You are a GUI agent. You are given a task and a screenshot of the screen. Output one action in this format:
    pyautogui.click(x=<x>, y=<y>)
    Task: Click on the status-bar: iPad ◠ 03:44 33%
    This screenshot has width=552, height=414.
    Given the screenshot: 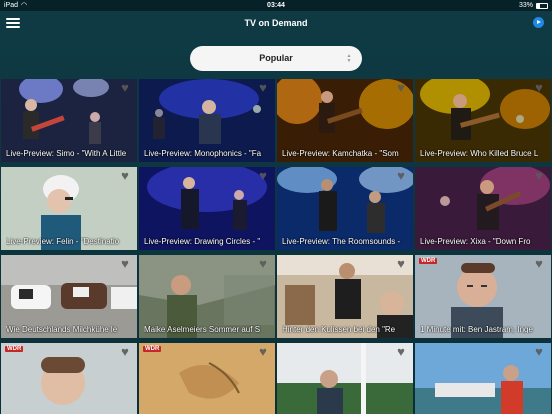 What is the action you would take?
    pyautogui.click(x=276, y=5)
    